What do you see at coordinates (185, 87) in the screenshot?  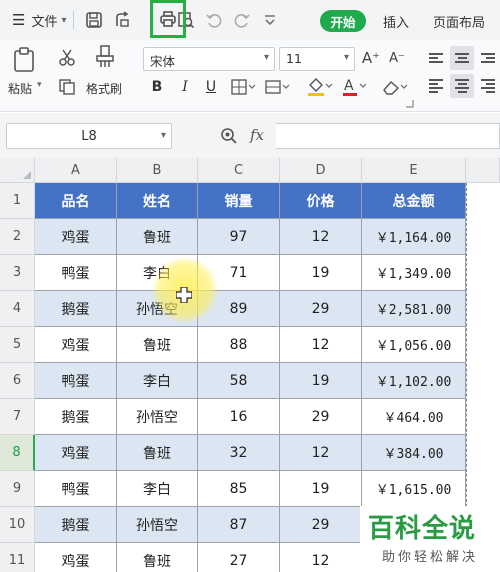 I see `italic-button: I` at bounding box center [185, 87].